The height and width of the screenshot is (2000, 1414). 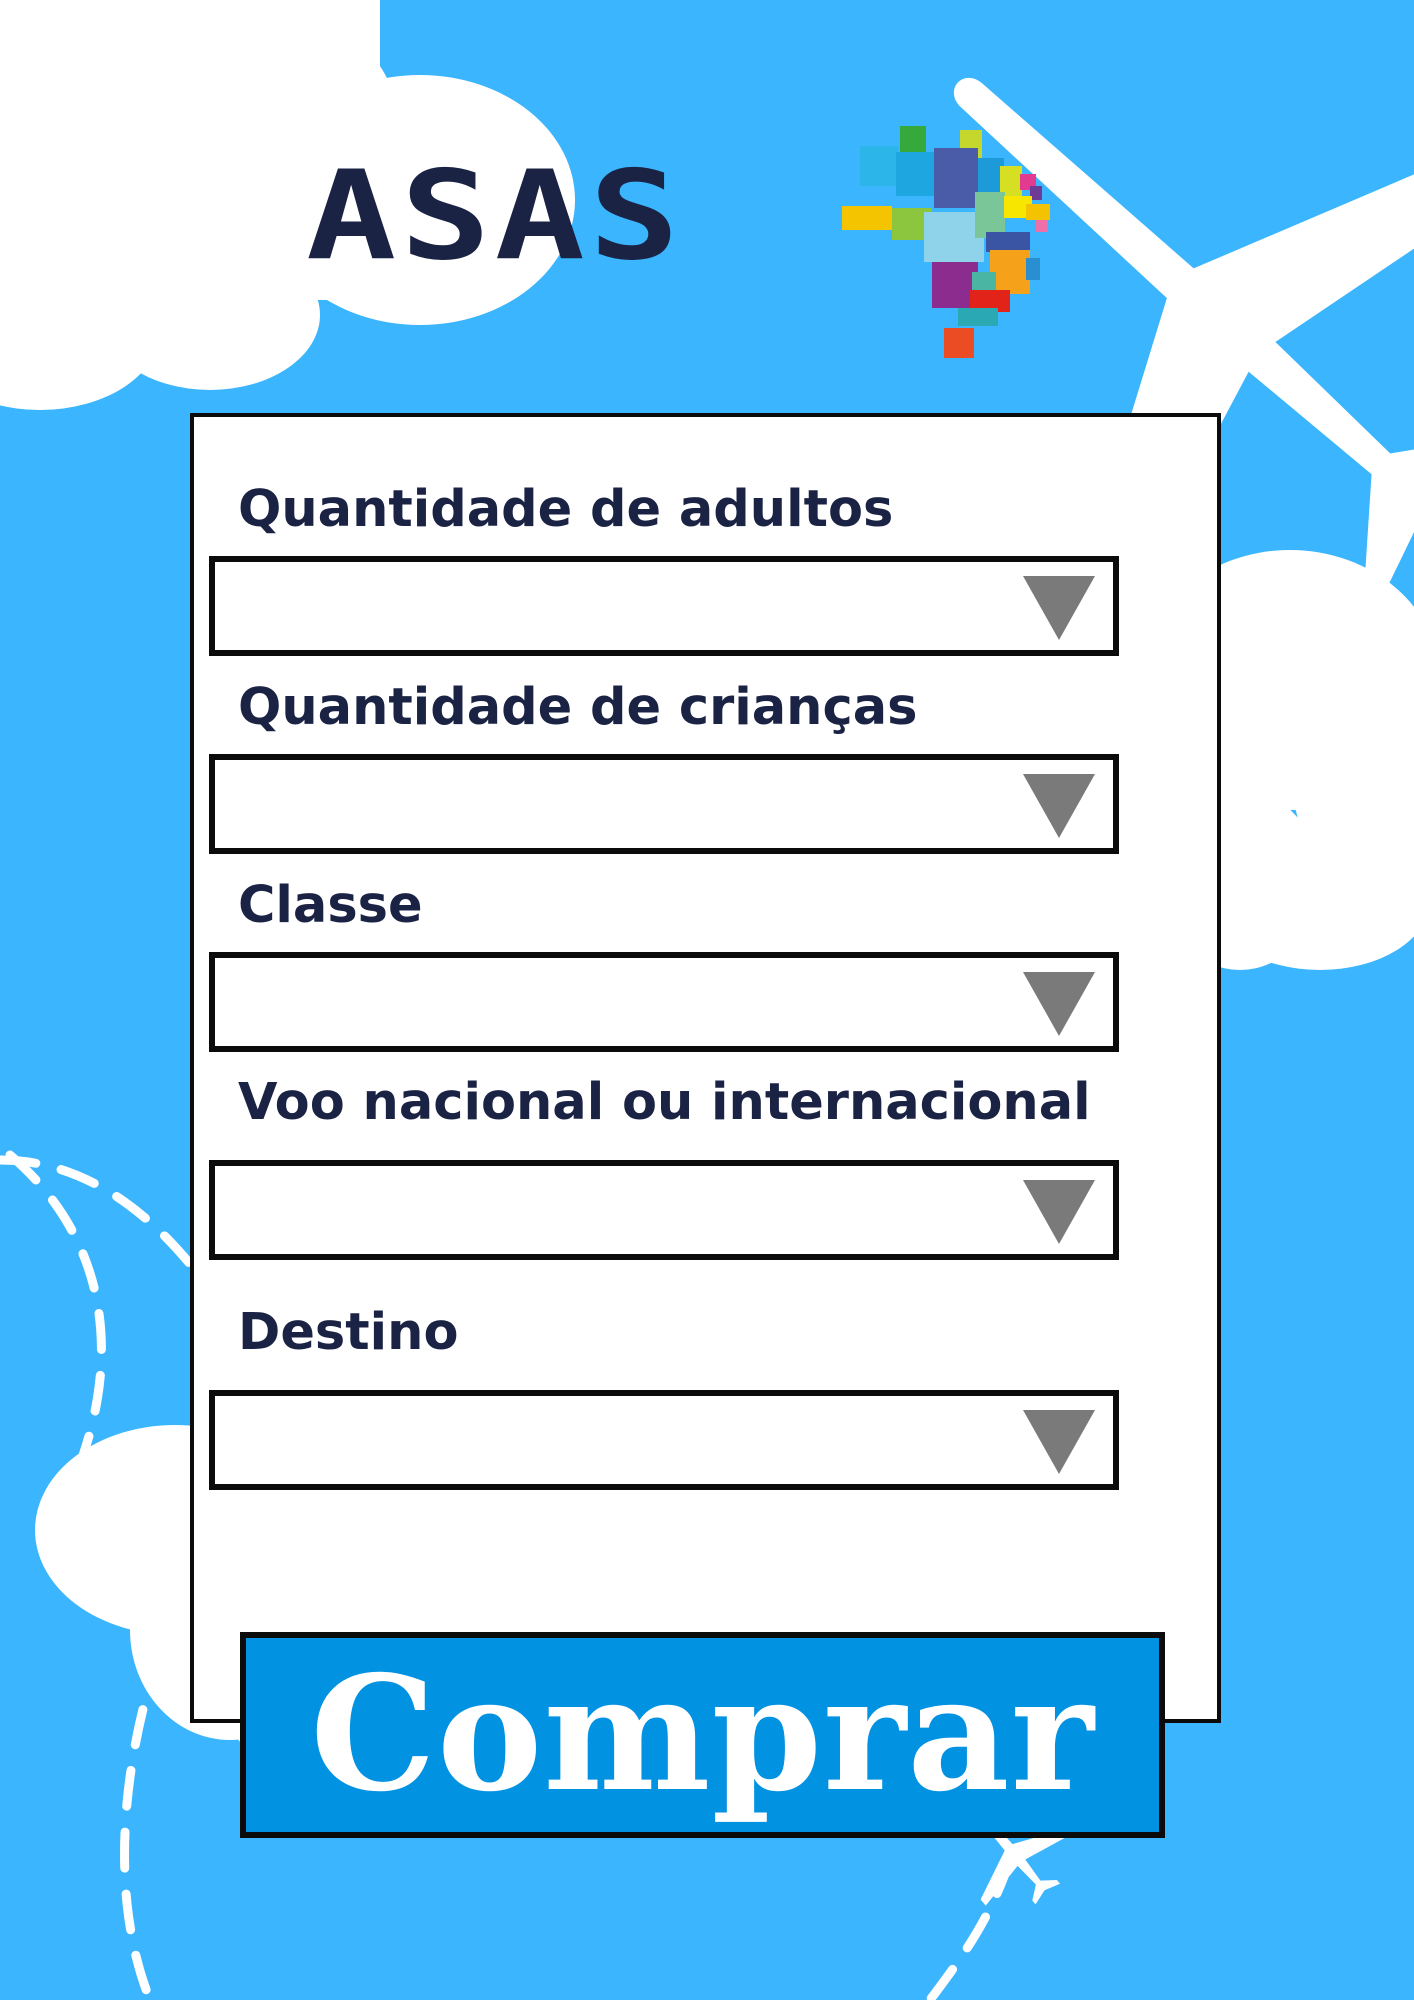 What do you see at coordinates (664, 606) in the screenshot?
I see `adults-quantity-select` at bounding box center [664, 606].